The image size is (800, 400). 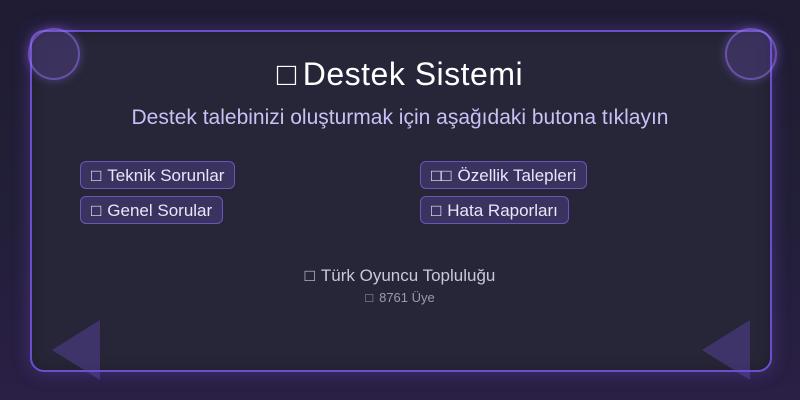 What do you see at coordinates (76, 350) in the screenshot?
I see `decorative-triangle-left` at bounding box center [76, 350].